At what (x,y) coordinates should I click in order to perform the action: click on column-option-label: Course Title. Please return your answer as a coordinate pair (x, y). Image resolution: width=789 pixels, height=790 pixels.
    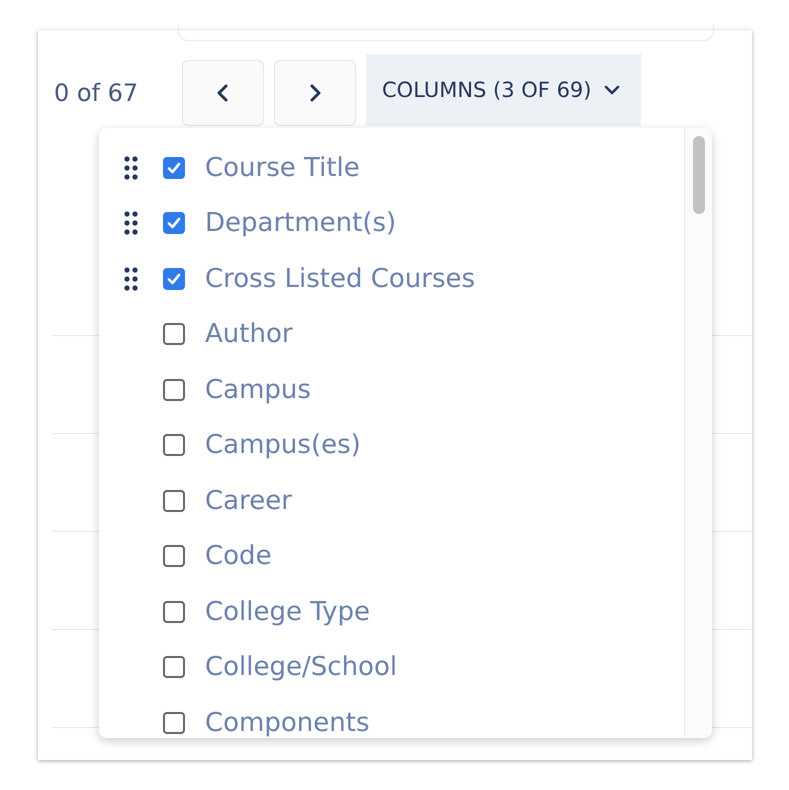
    Looking at the image, I should click on (282, 167).